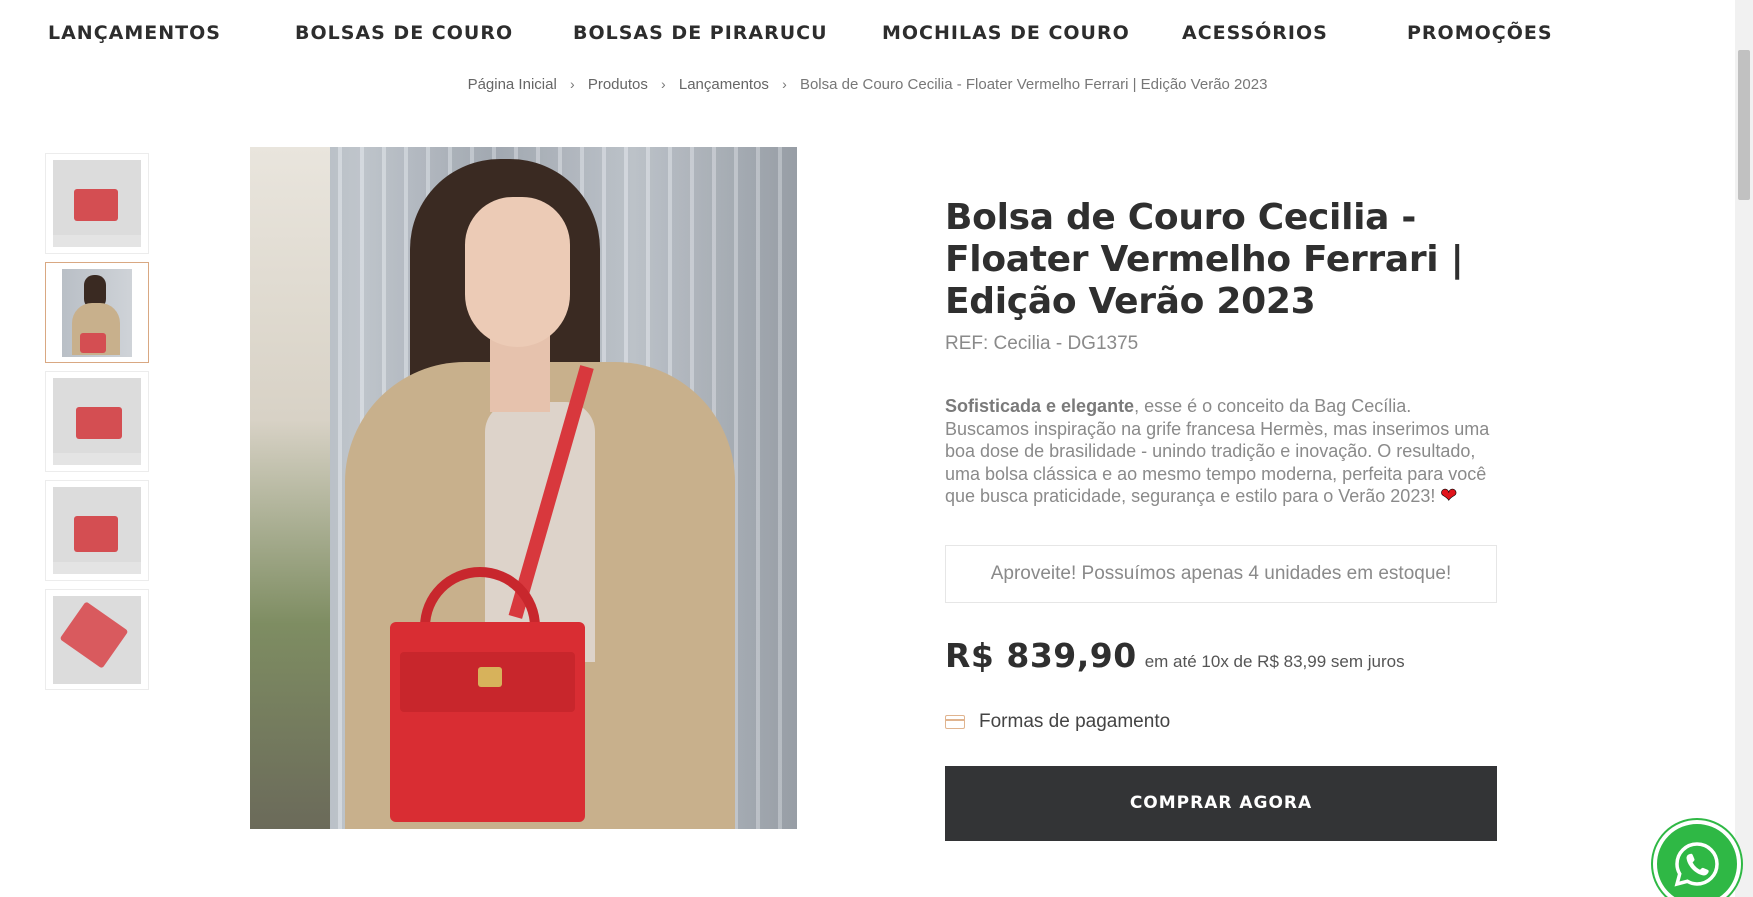 The width and height of the screenshot is (1753, 897). I want to click on page-scrollbar, so click(1744, 448).